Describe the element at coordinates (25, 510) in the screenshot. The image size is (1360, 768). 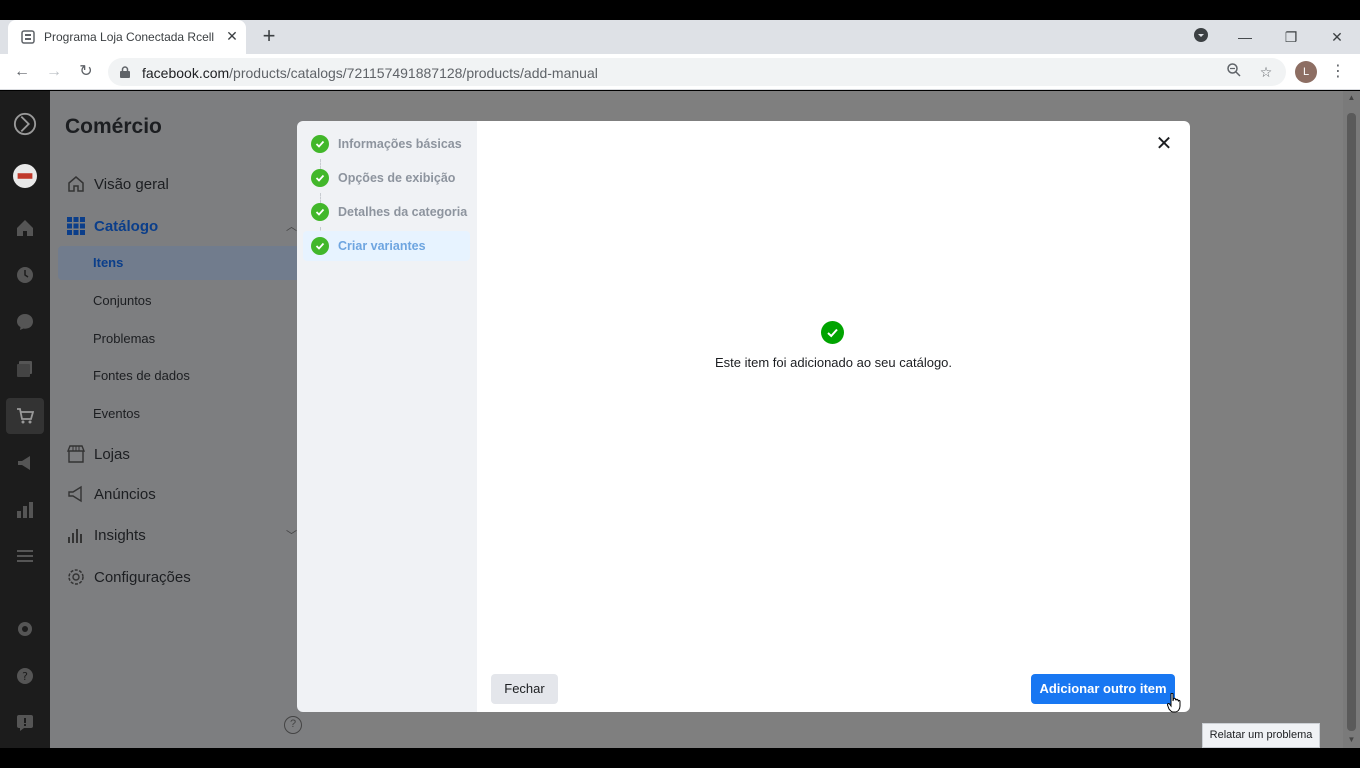
I see `insights-chart-icon` at that location.